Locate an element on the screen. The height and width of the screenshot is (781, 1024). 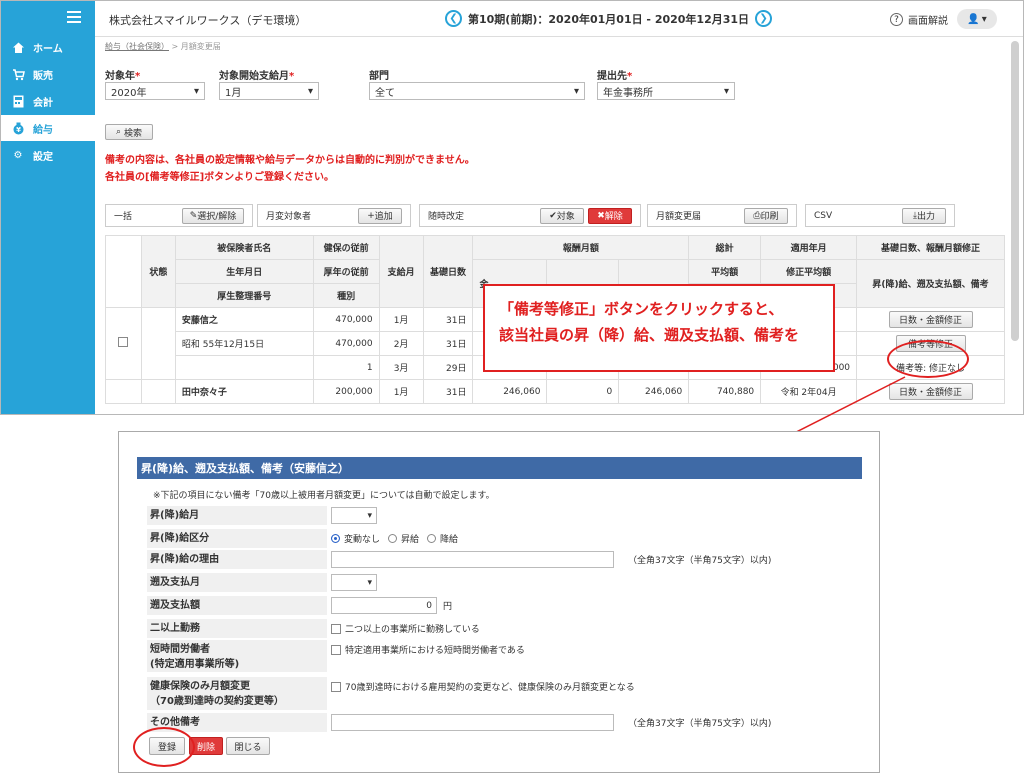
unit-label: 円 is located at coordinates (448, 607).